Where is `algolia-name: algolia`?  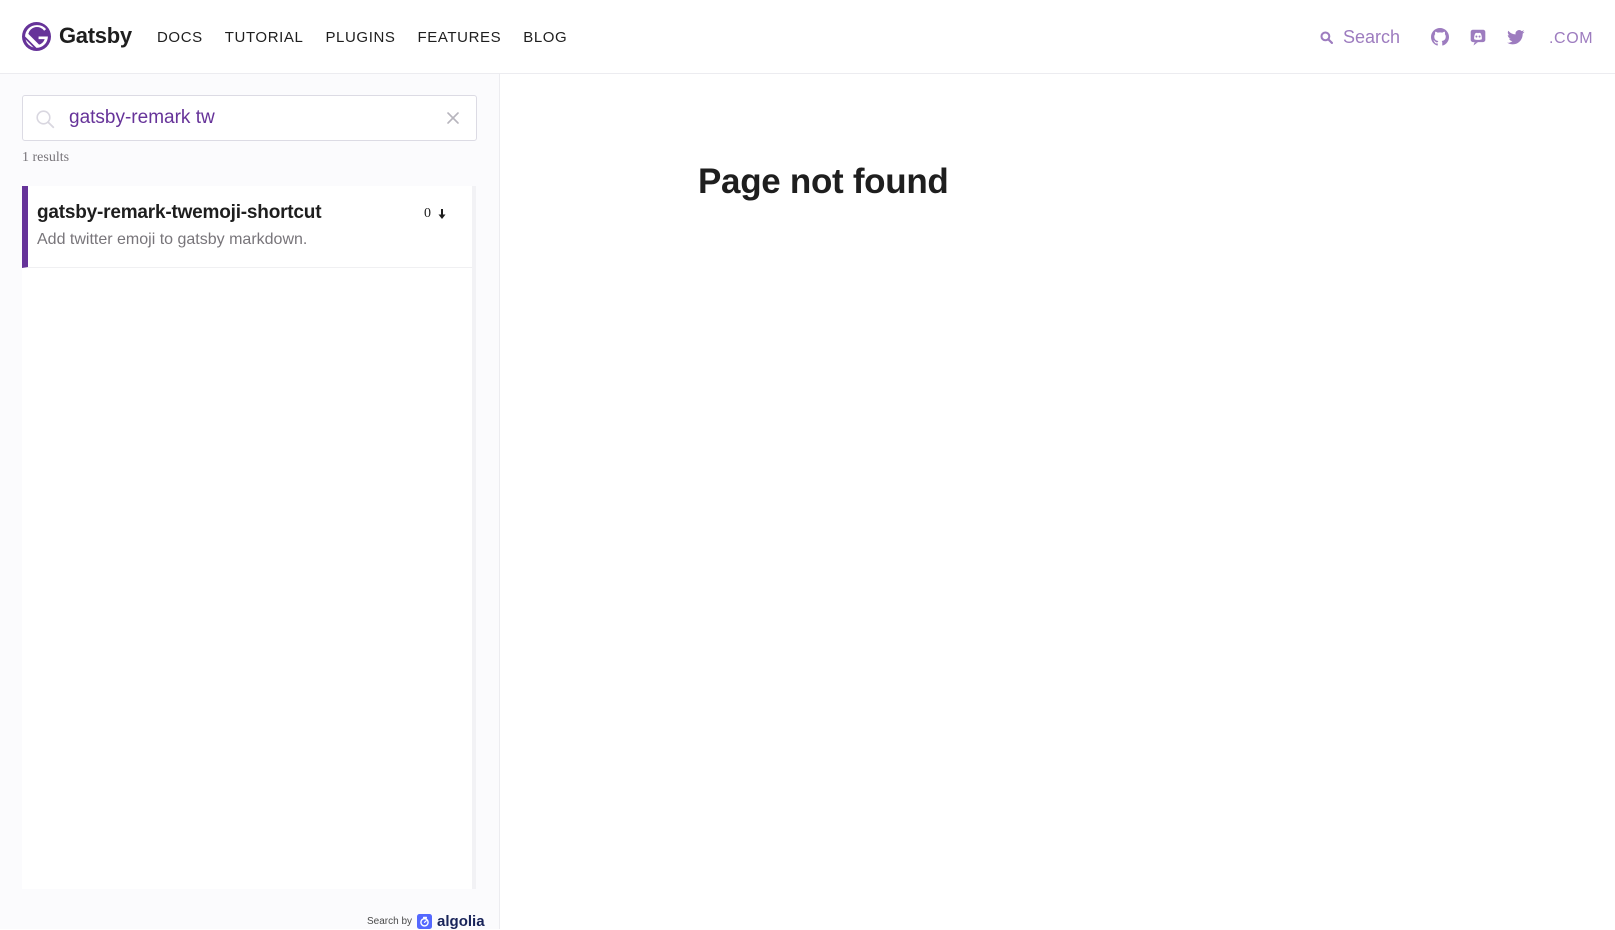 algolia-name: algolia is located at coordinates (461, 921).